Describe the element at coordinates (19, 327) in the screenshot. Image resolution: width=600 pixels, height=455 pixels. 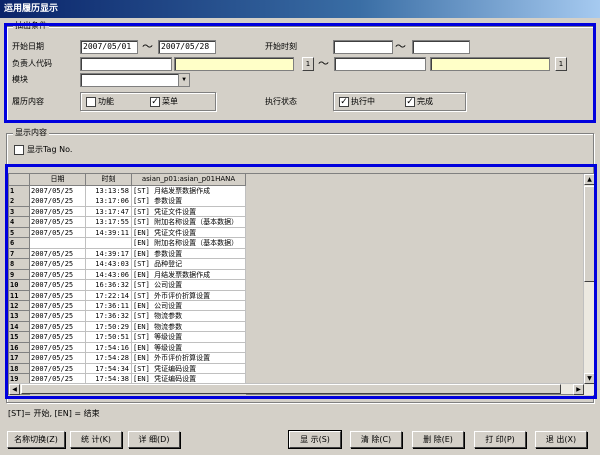
I see `row-number: 14` at that location.